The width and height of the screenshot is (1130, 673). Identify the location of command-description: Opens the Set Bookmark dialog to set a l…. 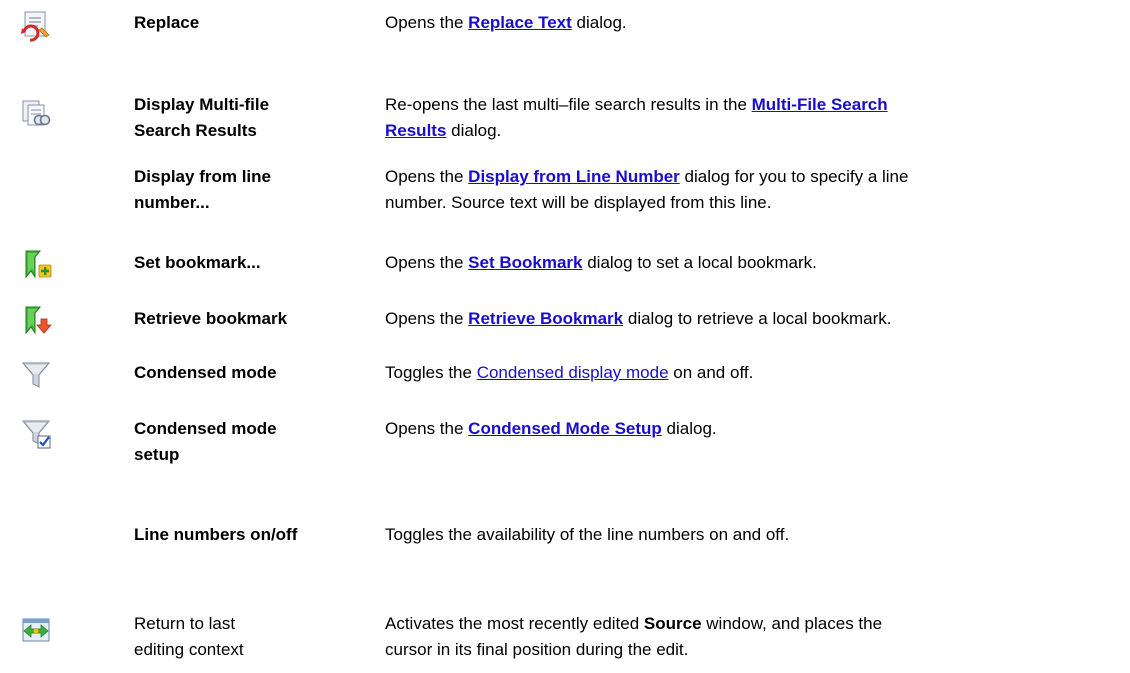
(601, 262).